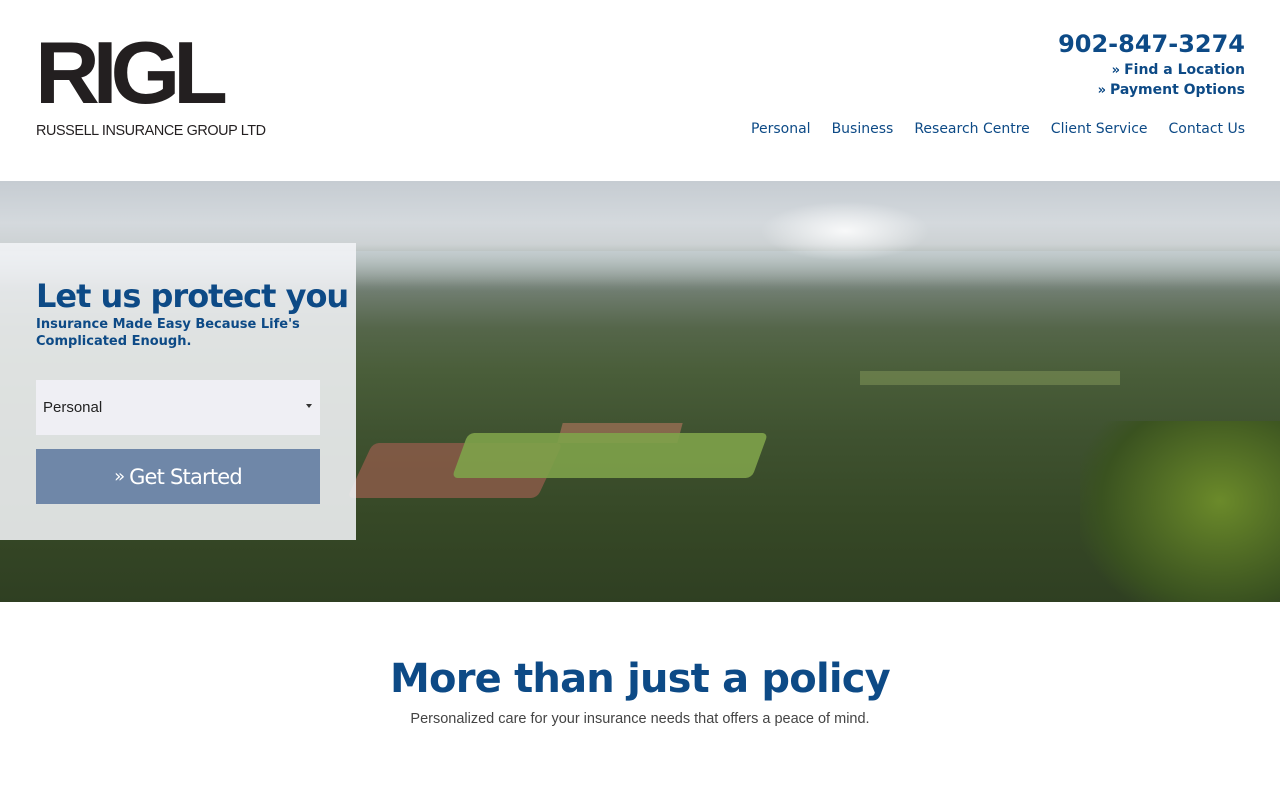 This screenshot has height=800, width=1280. Describe the element at coordinates (192, 296) in the screenshot. I see `hero-title: Let us protect you` at that location.